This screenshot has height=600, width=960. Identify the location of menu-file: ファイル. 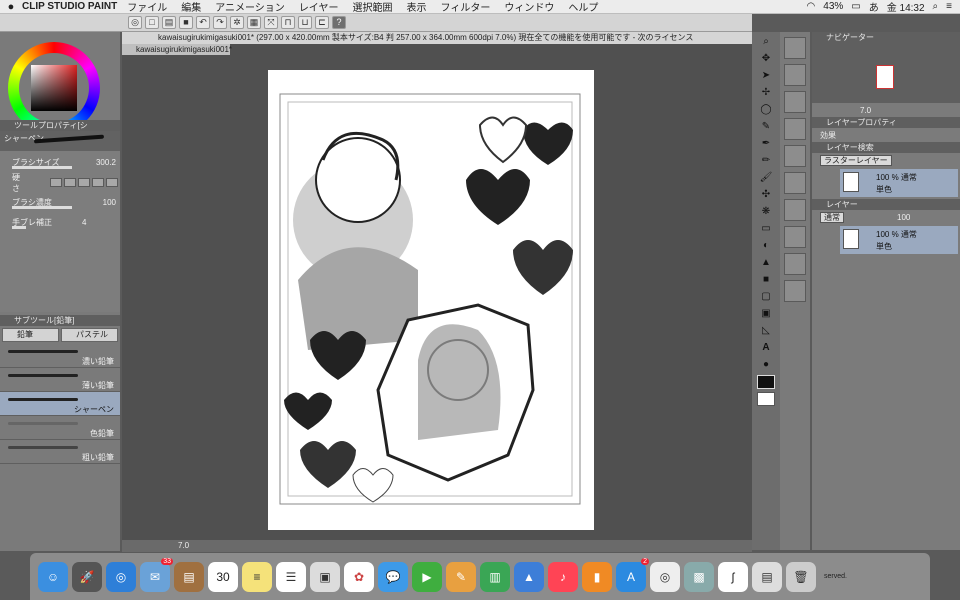
(147, 7).